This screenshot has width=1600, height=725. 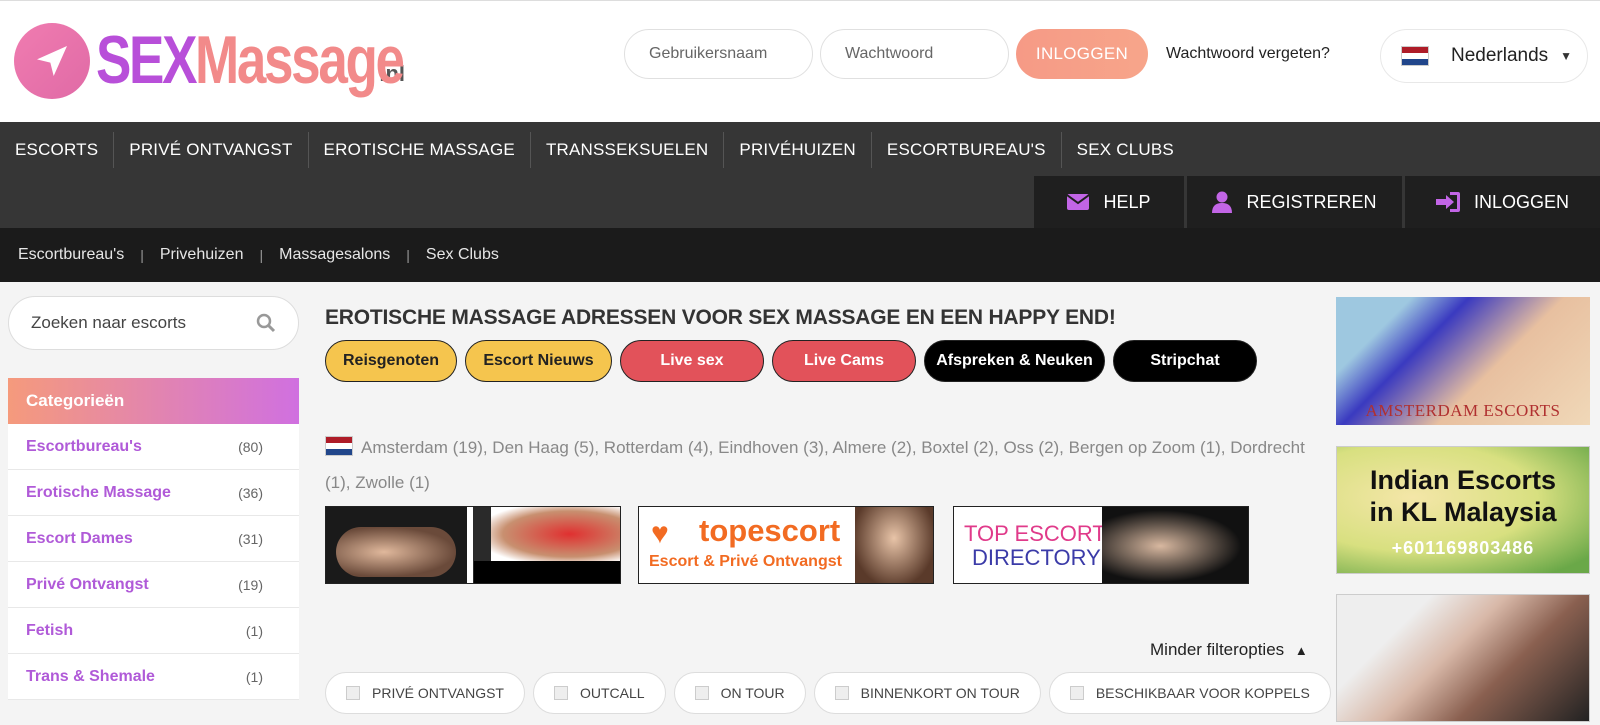 I want to click on category-item: Escortbureau's (80), so click(x=153, y=447).